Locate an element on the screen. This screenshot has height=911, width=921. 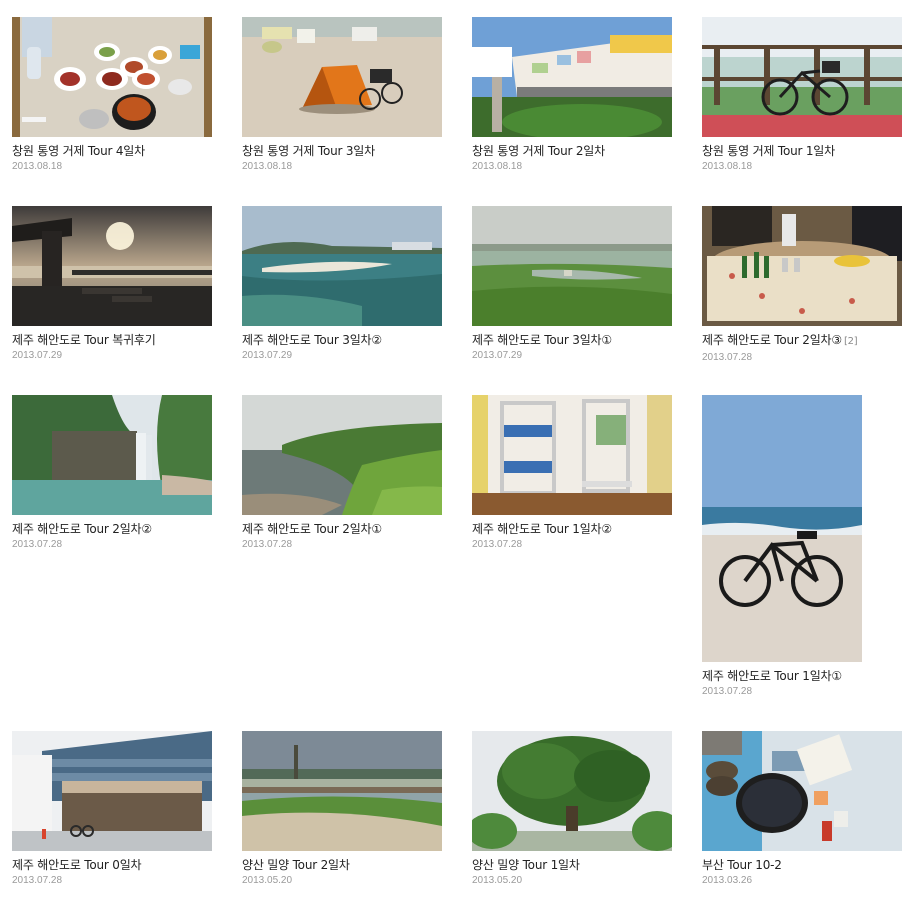
post-title: 창원 통영 거제 Tour 4일차 is located at coordinates (112, 151).